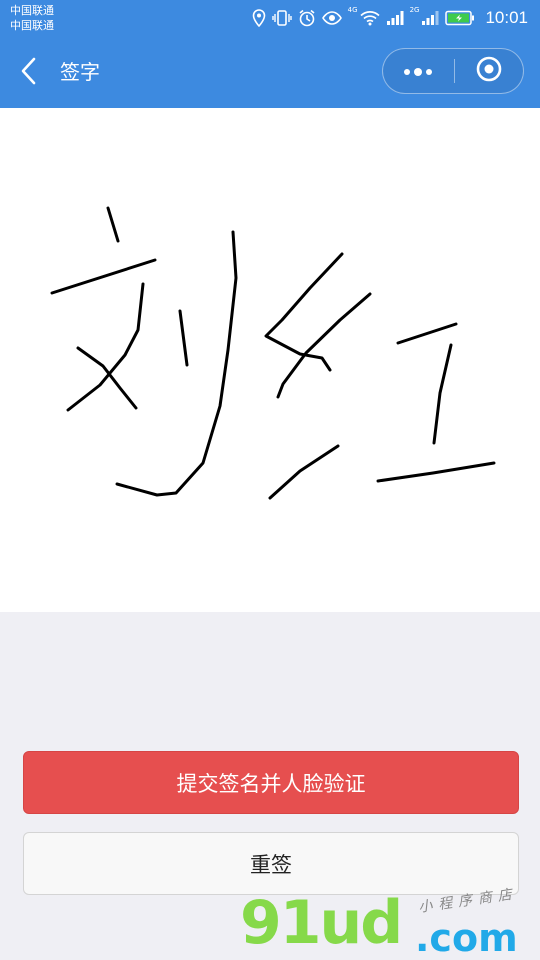 This screenshot has width=540, height=960. I want to click on chevron-left-icon, so click(29, 73).